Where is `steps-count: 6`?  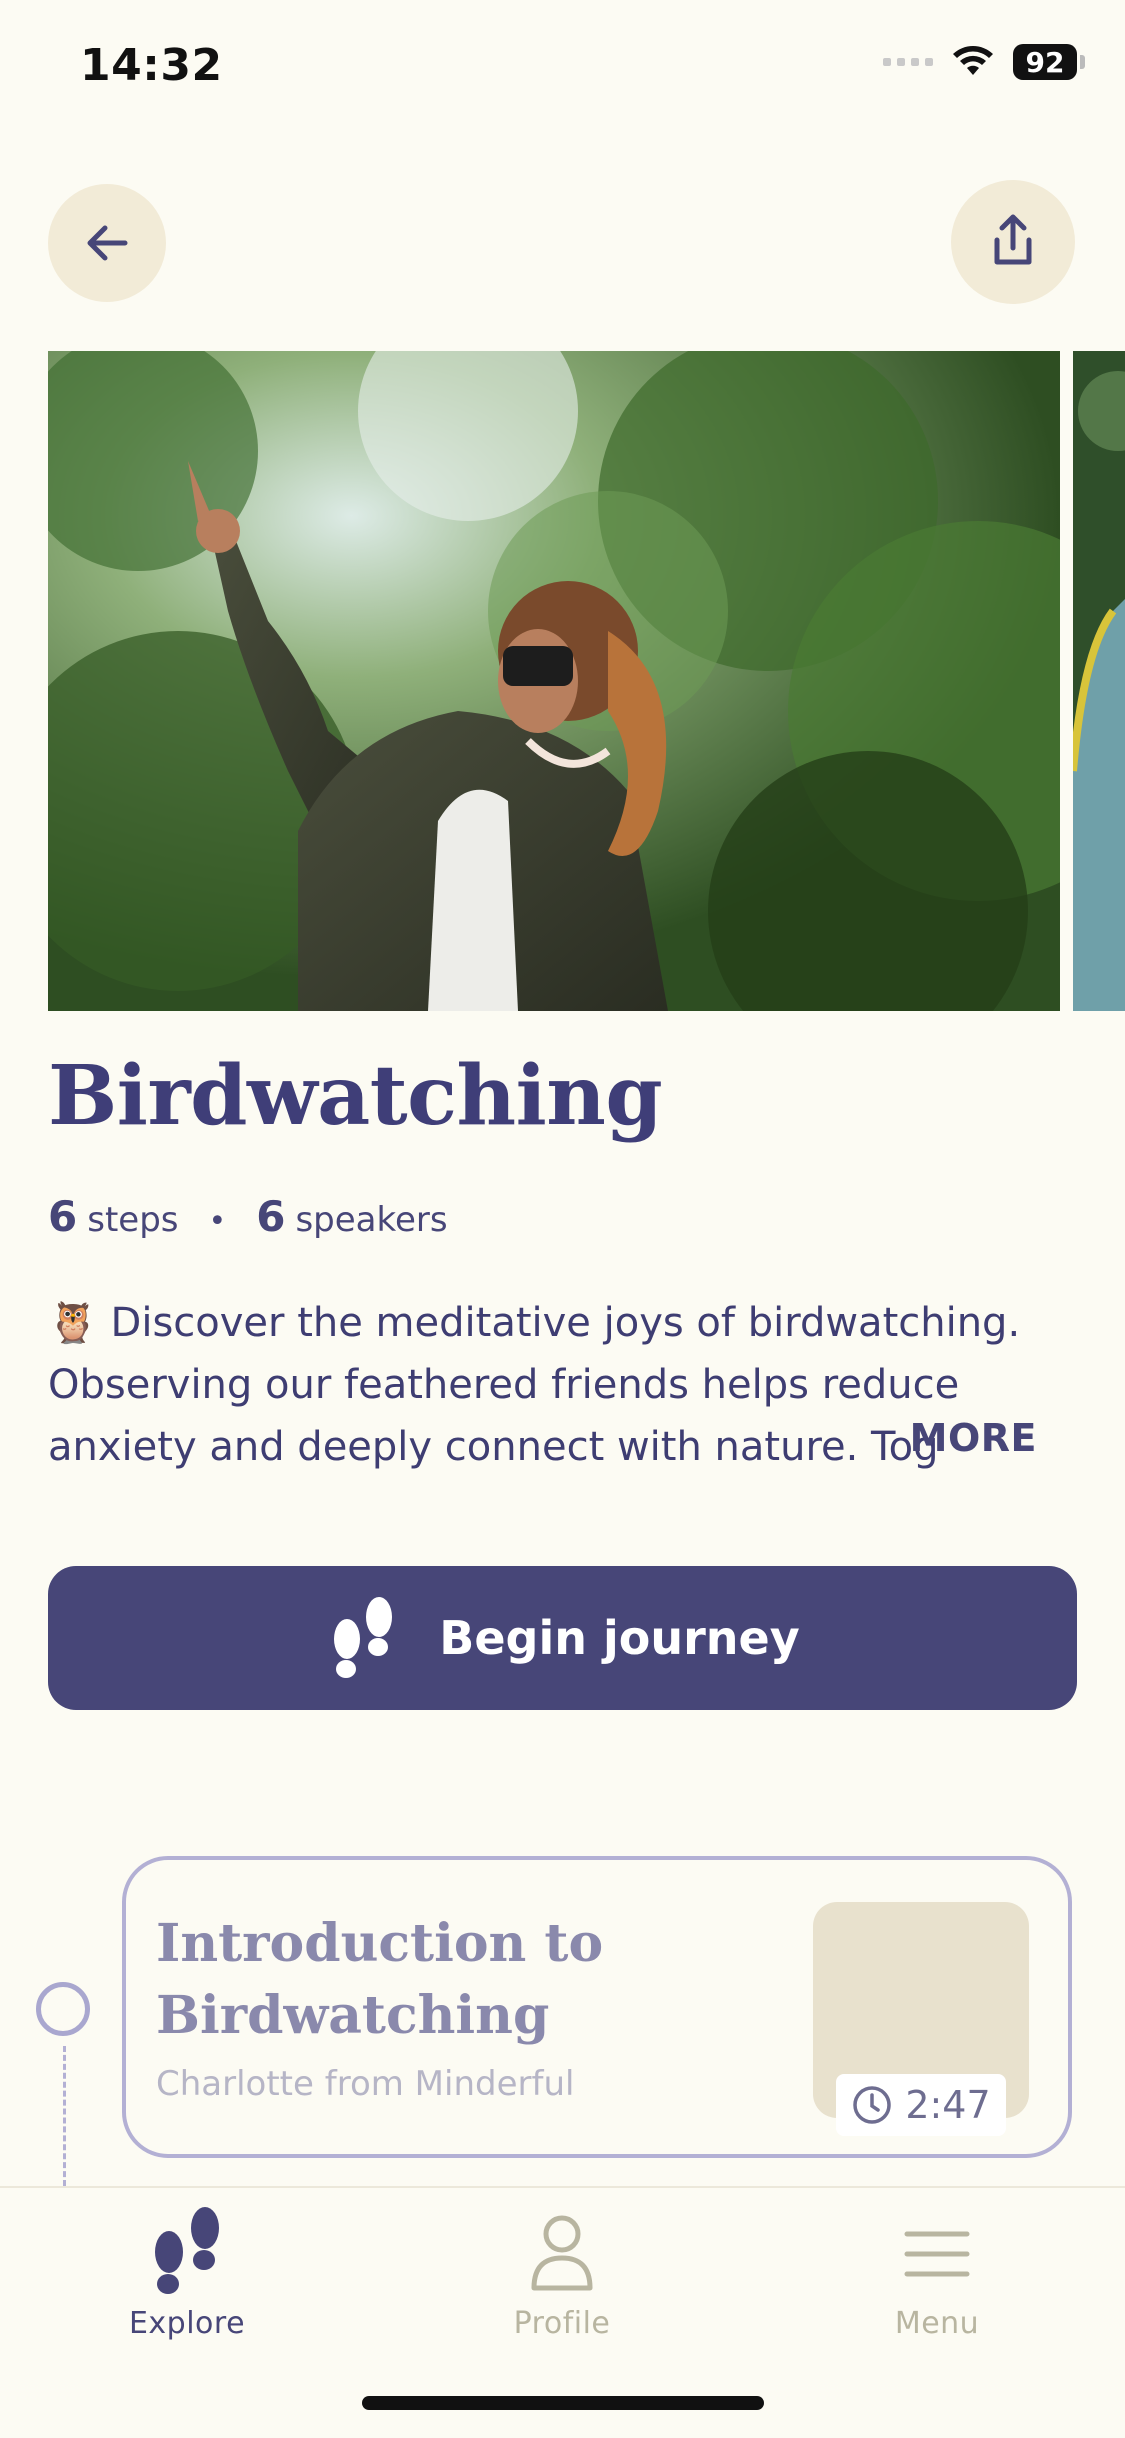
steps-count: 6 is located at coordinates (63, 1216).